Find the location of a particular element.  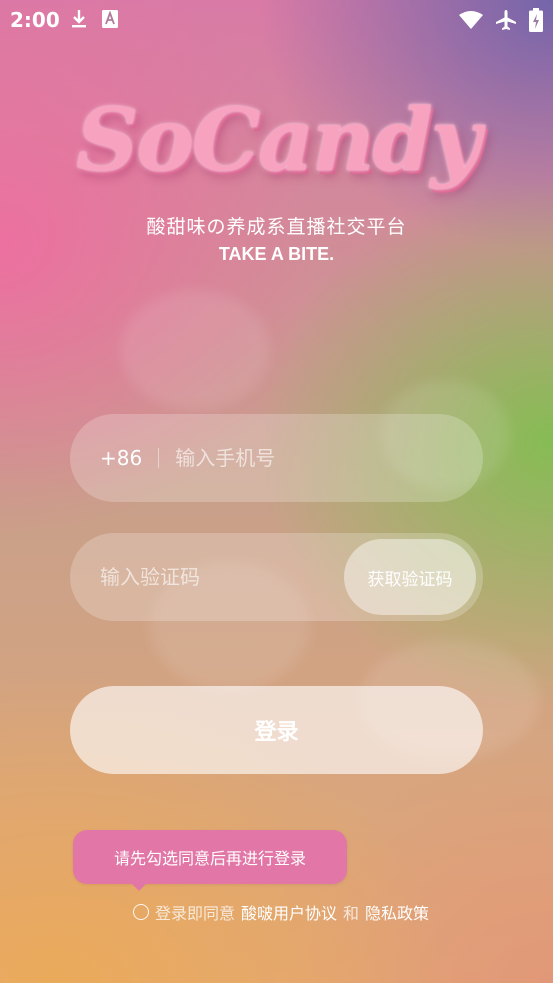

tooltip-arrow is located at coordinates (139, 887).